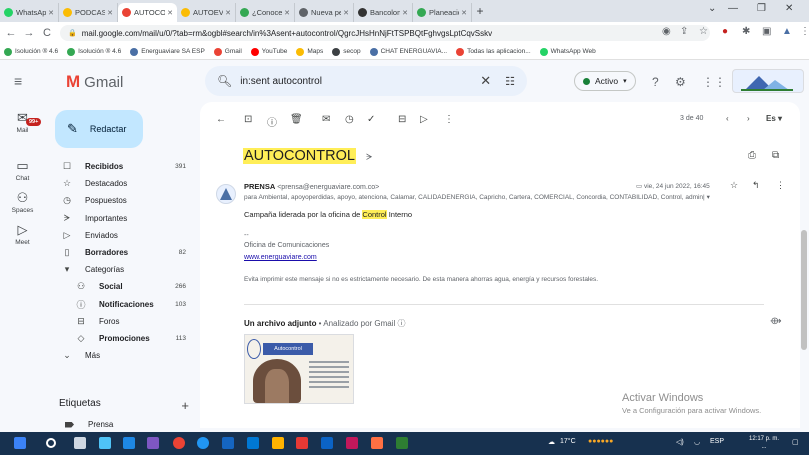  Describe the element at coordinates (272, 121) in the screenshot. I see `report-spam-icon: ⓘ` at that location.